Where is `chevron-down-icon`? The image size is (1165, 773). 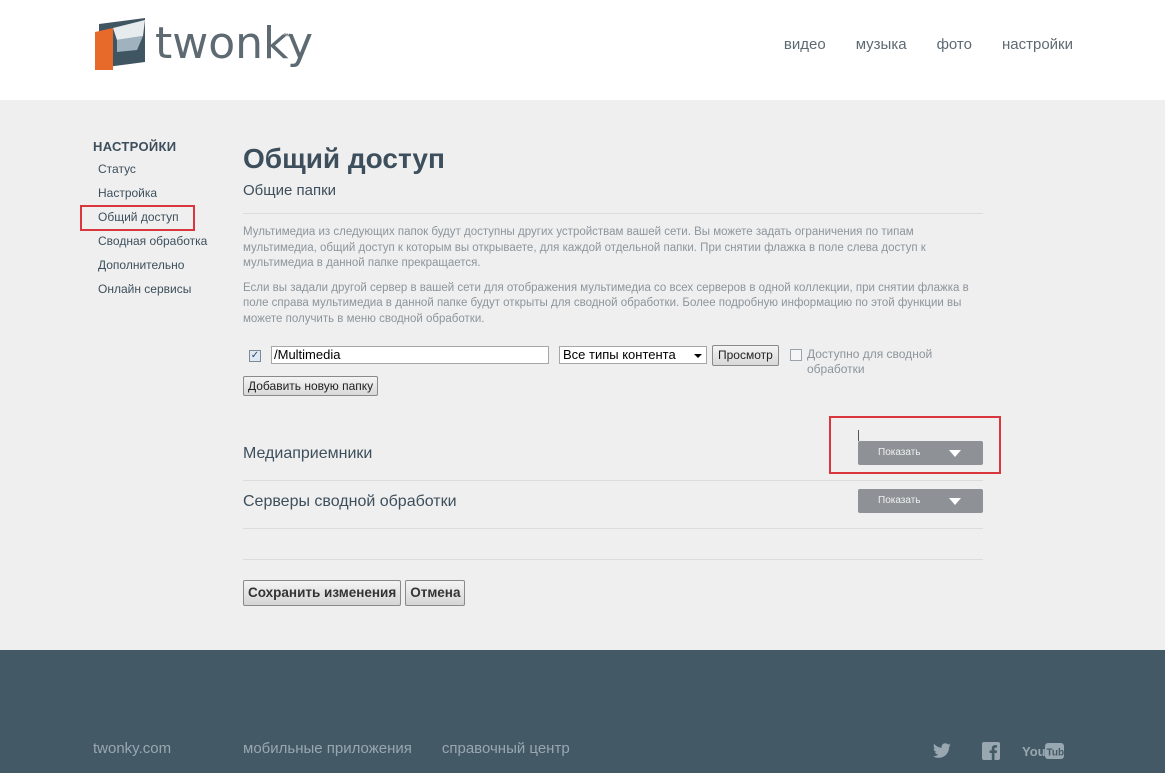 chevron-down-icon is located at coordinates (955, 501).